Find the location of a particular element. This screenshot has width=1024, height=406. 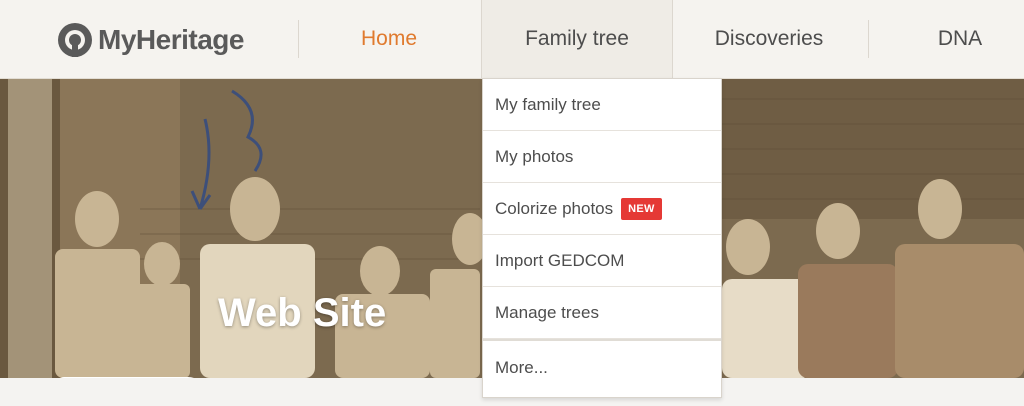

nav-home: Home is located at coordinates (389, 39).